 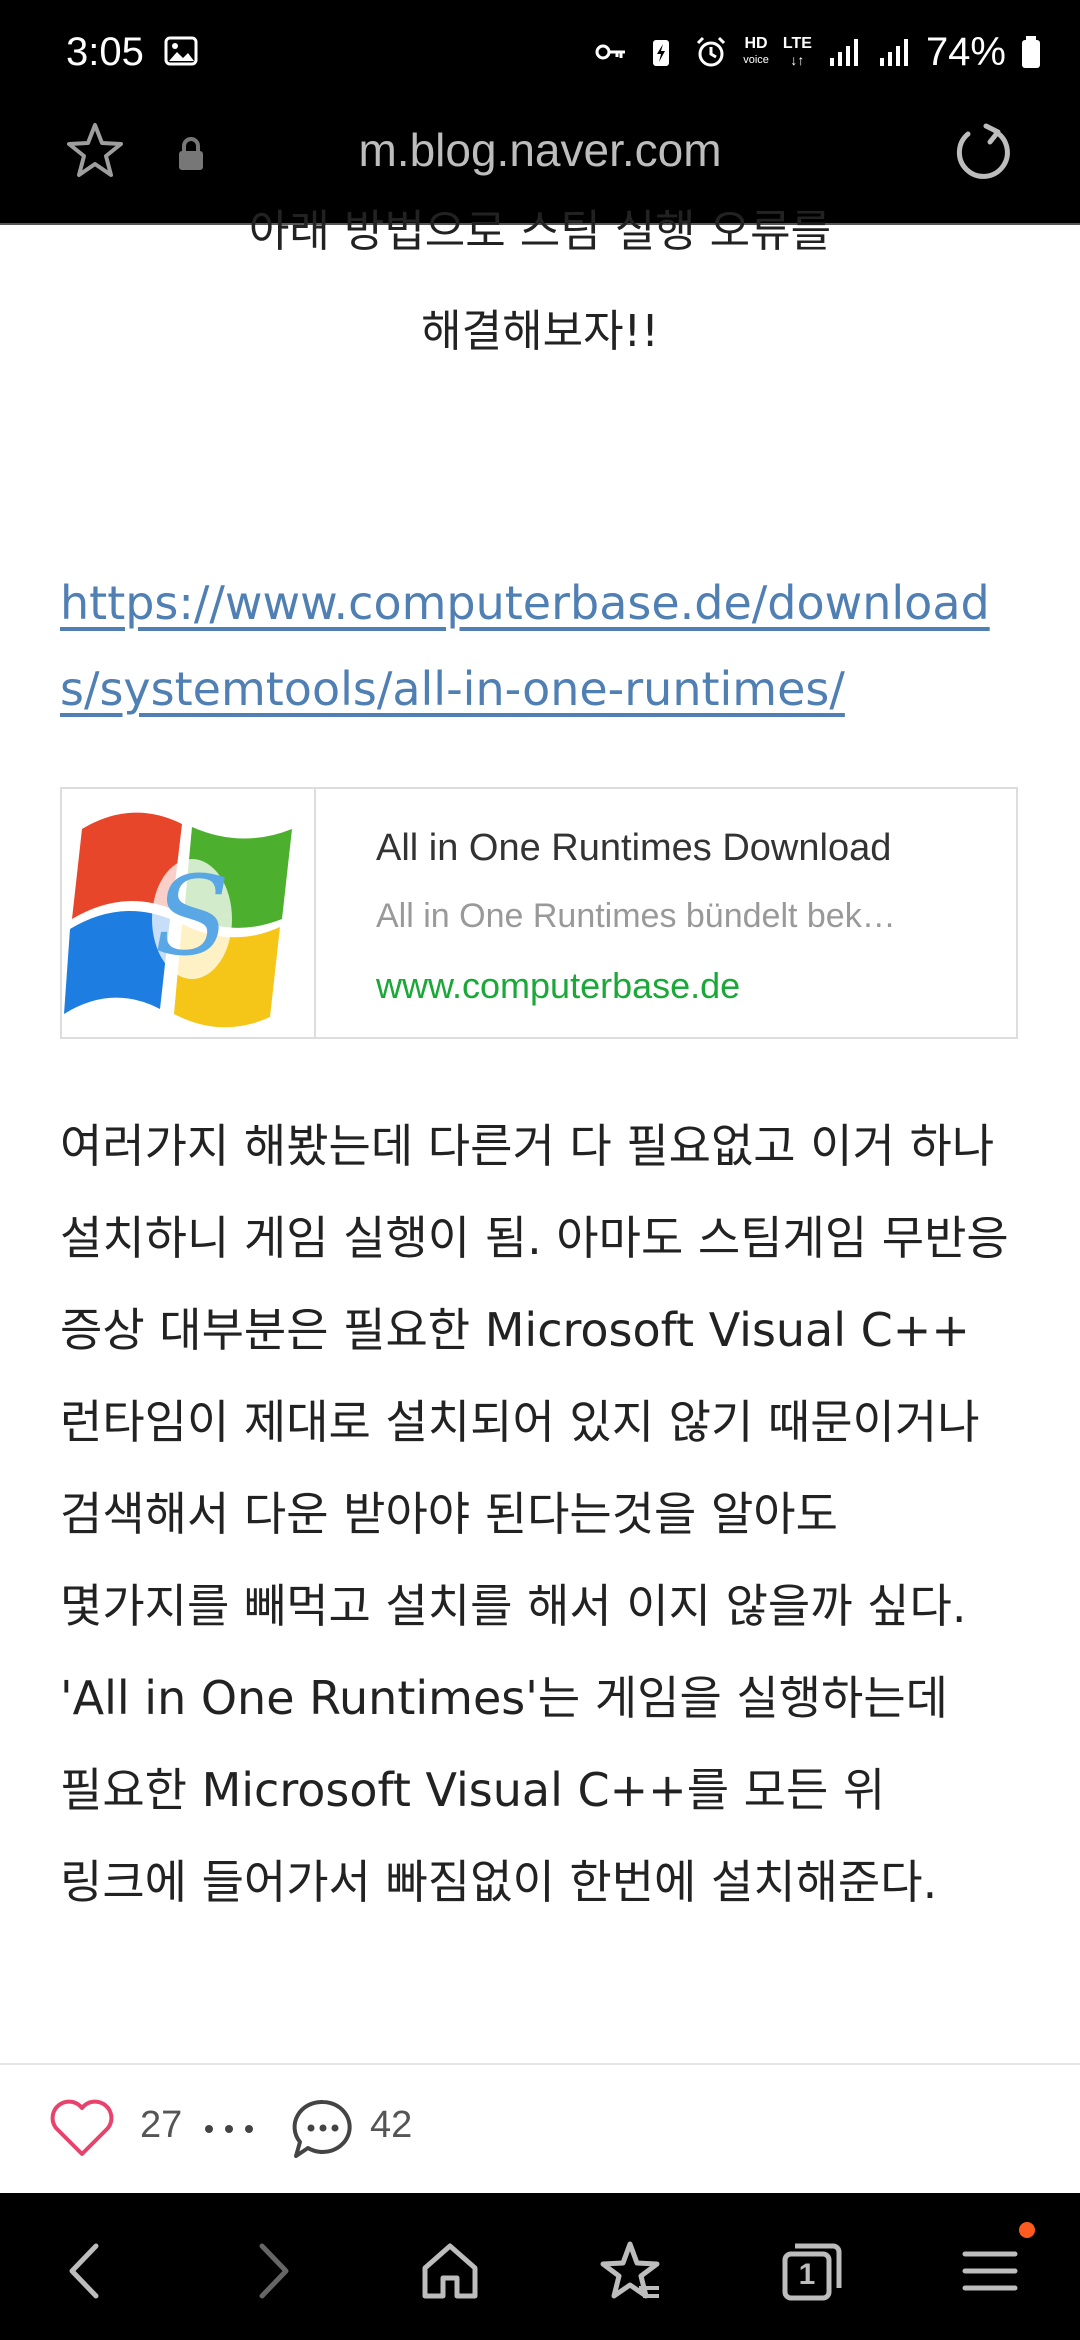 I want to click on lte-label: LTE, so click(x=797, y=43).